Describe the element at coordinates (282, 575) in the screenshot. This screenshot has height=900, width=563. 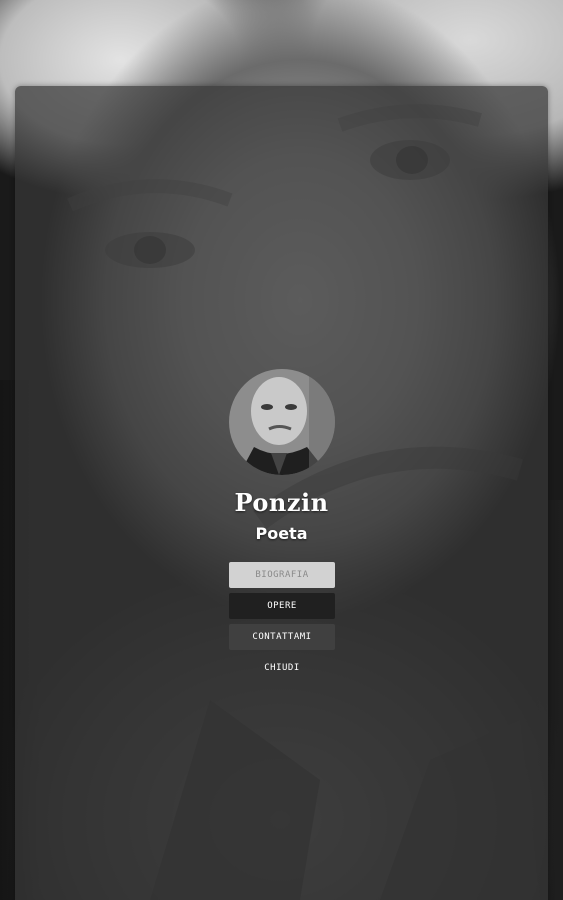
I see `biografia-button: BIOGRAFIA` at that location.